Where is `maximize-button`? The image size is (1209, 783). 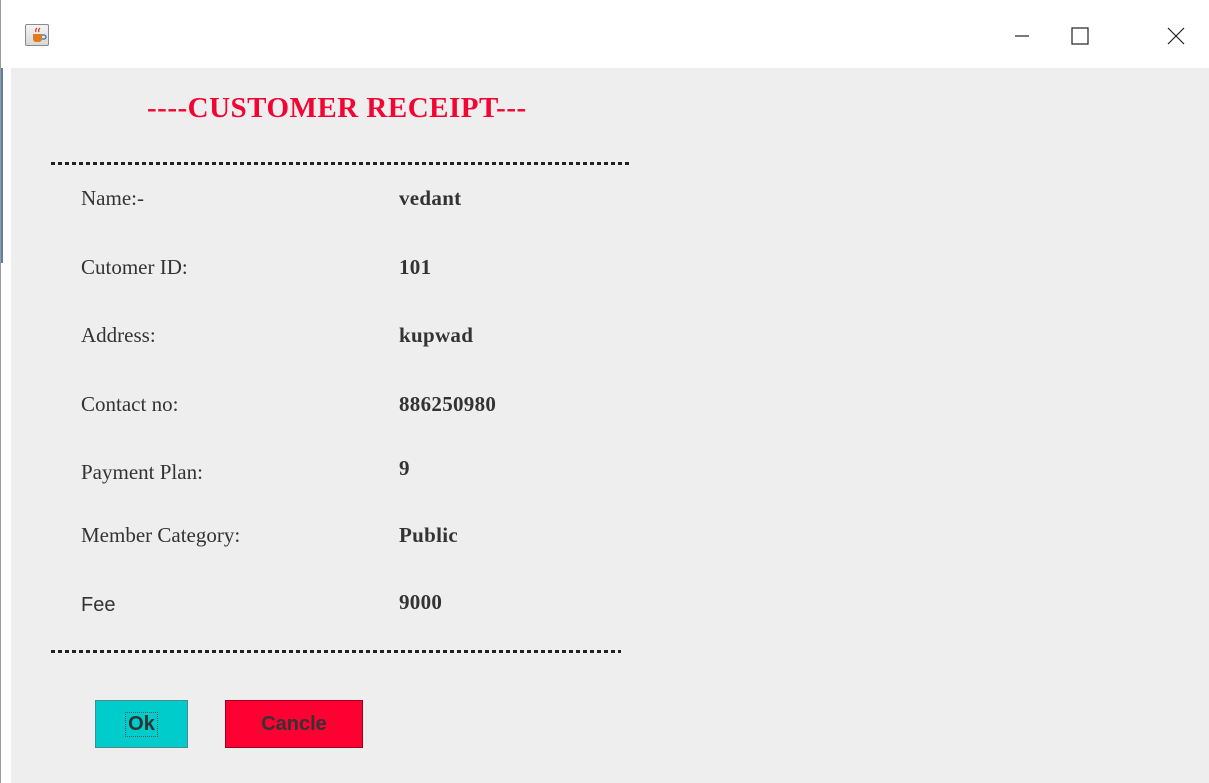 maximize-button is located at coordinates (1080, 36).